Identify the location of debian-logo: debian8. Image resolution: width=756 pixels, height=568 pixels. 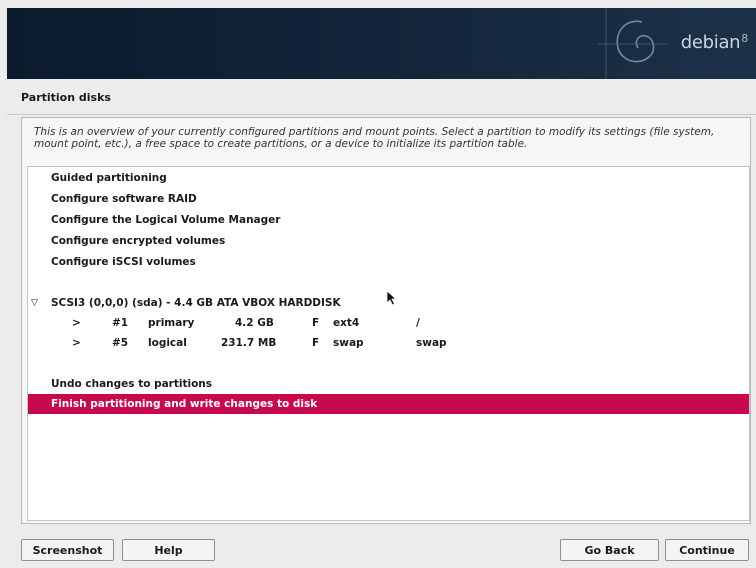
(714, 42).